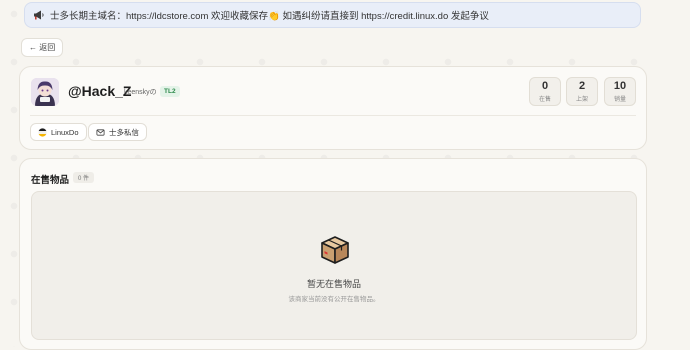 This screenshot has width=690, height=350. I want to click on avatar, so click(45, 92).